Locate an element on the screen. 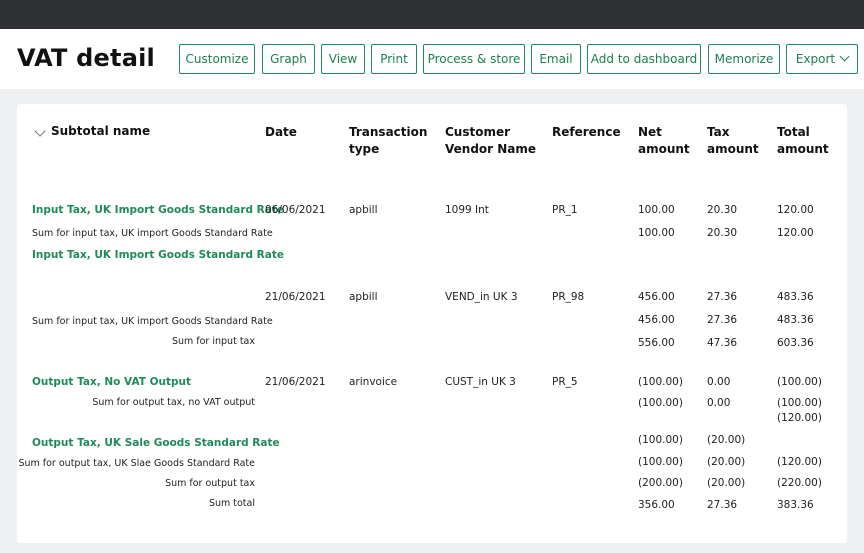  cell-ref: PR_5 is located at coordinates (565, 382).